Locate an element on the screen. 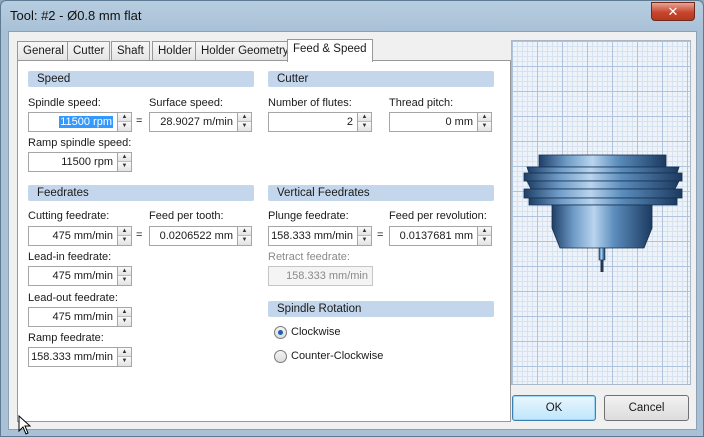  plunge-feedrate-label: Plunge feedrate: is located at coordinates (308, 216).